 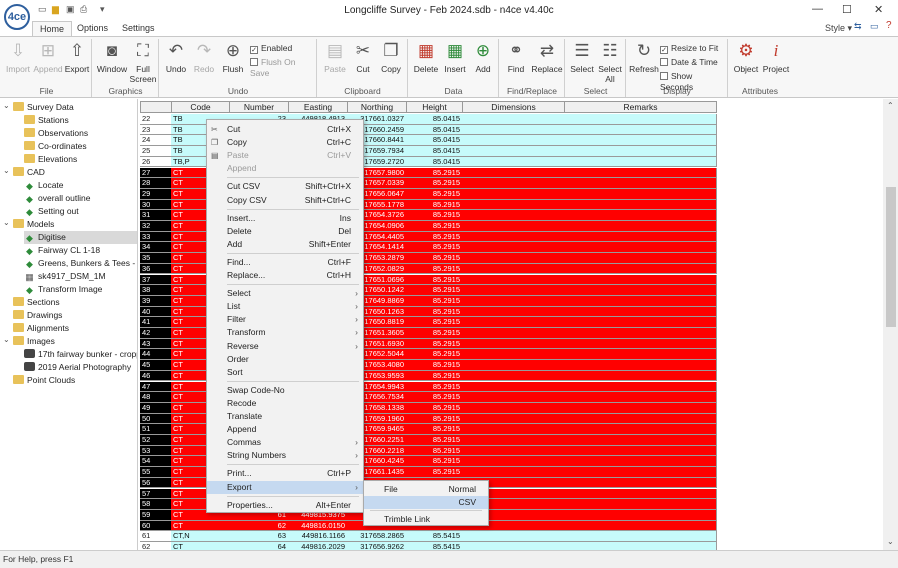 What do you see at coordinates (233, 57) in the screenshot?
I see `flush-button: ⊕ Flush` at bounding box center [233, 57].